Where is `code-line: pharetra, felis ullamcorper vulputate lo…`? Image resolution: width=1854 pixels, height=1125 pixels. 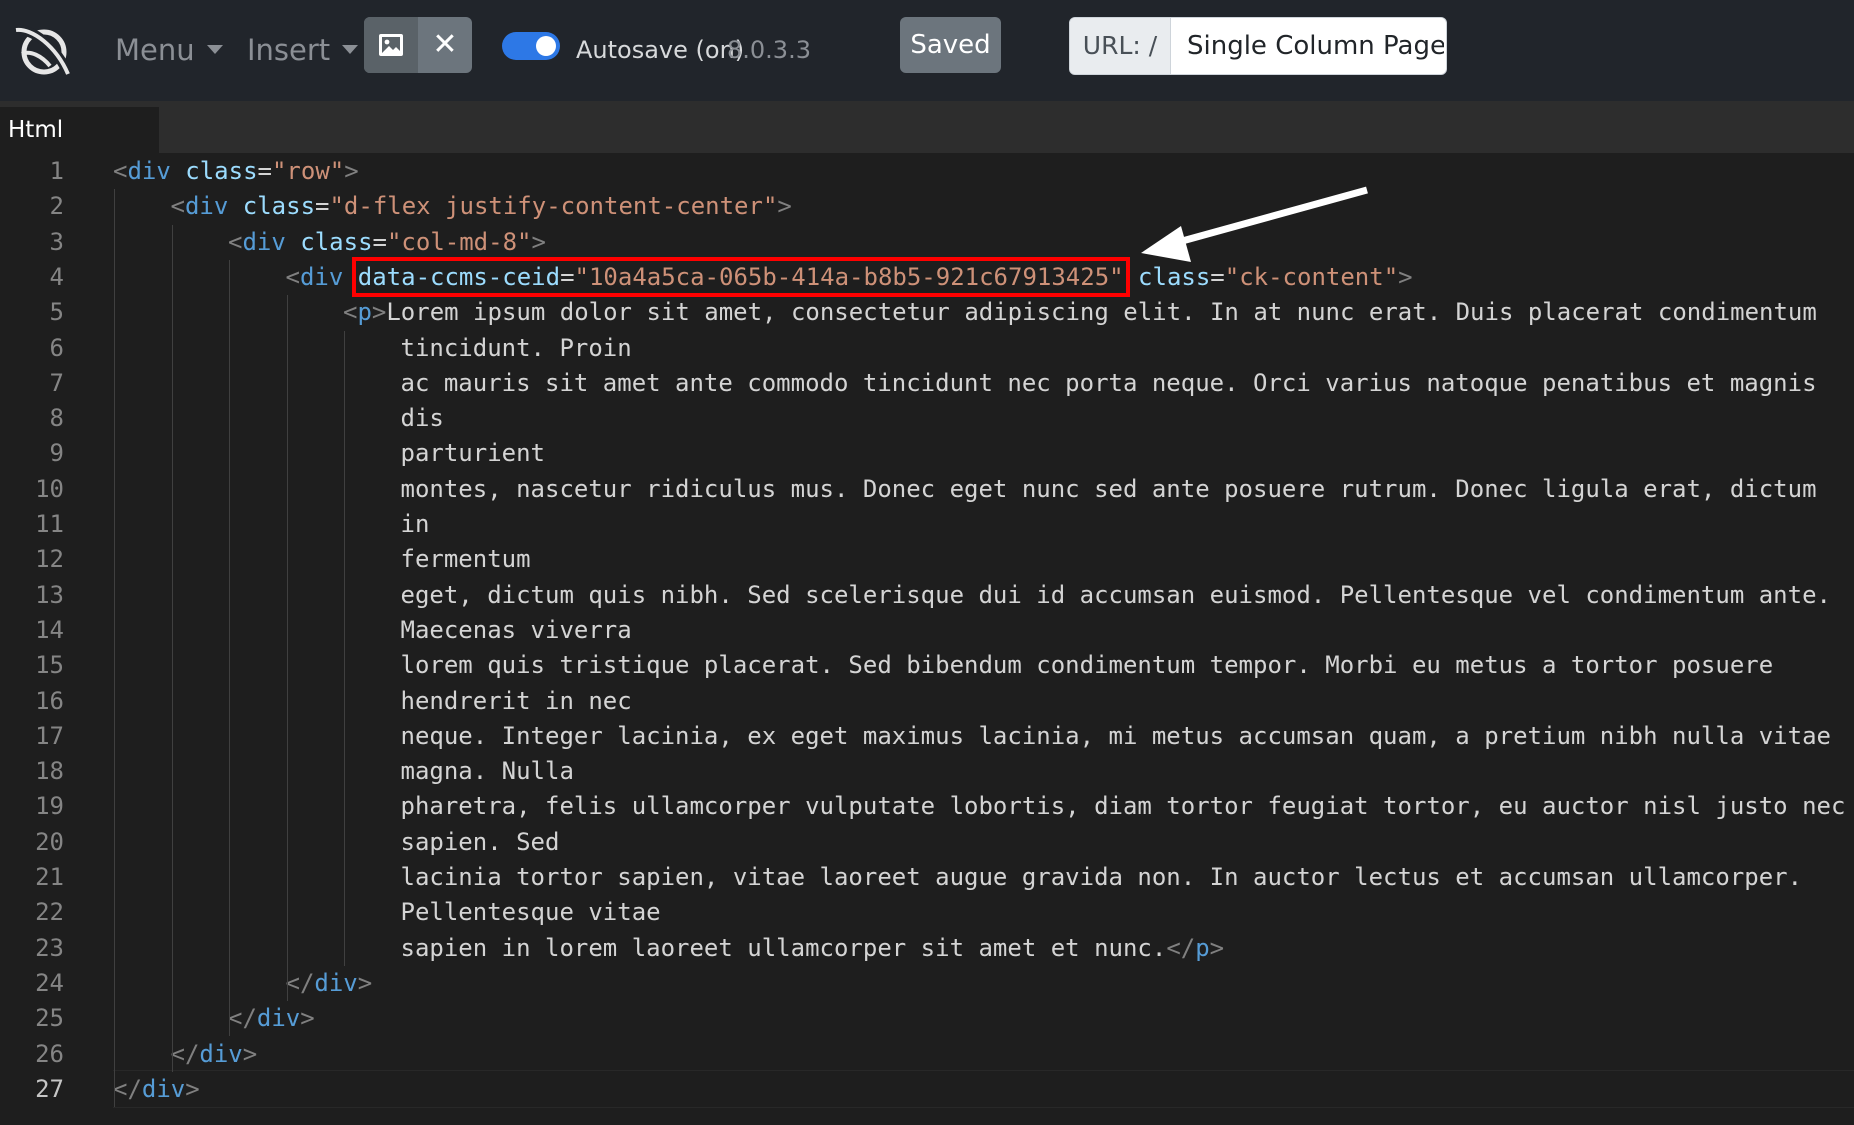 code-line: pharetra, felis ullamcorper vulputate lo… is located at coordinates (1123, 806).